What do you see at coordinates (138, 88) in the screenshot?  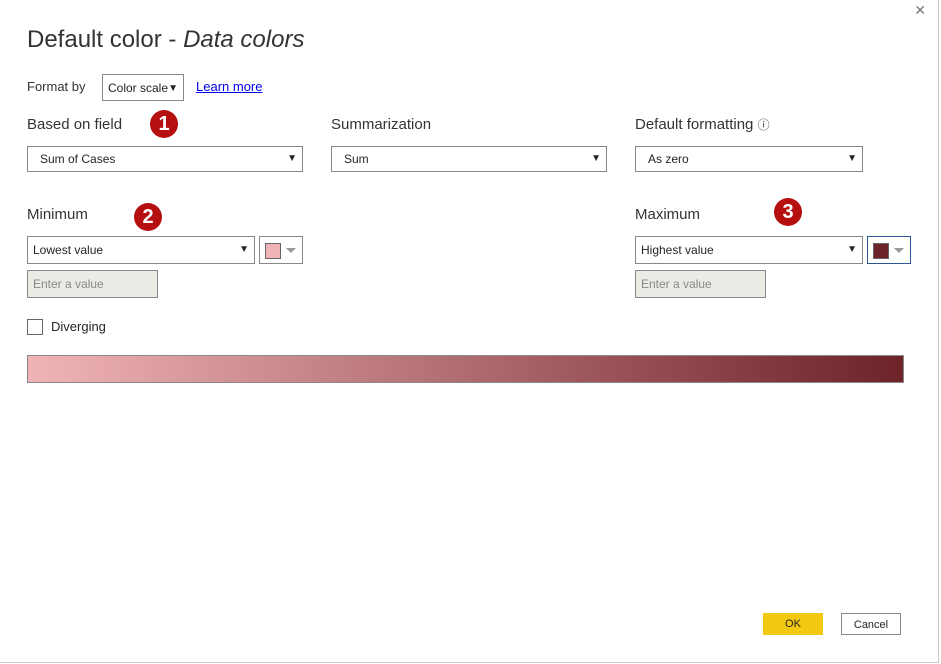 I see `format-by-value: Color scale` at bounding box center [138, 88].